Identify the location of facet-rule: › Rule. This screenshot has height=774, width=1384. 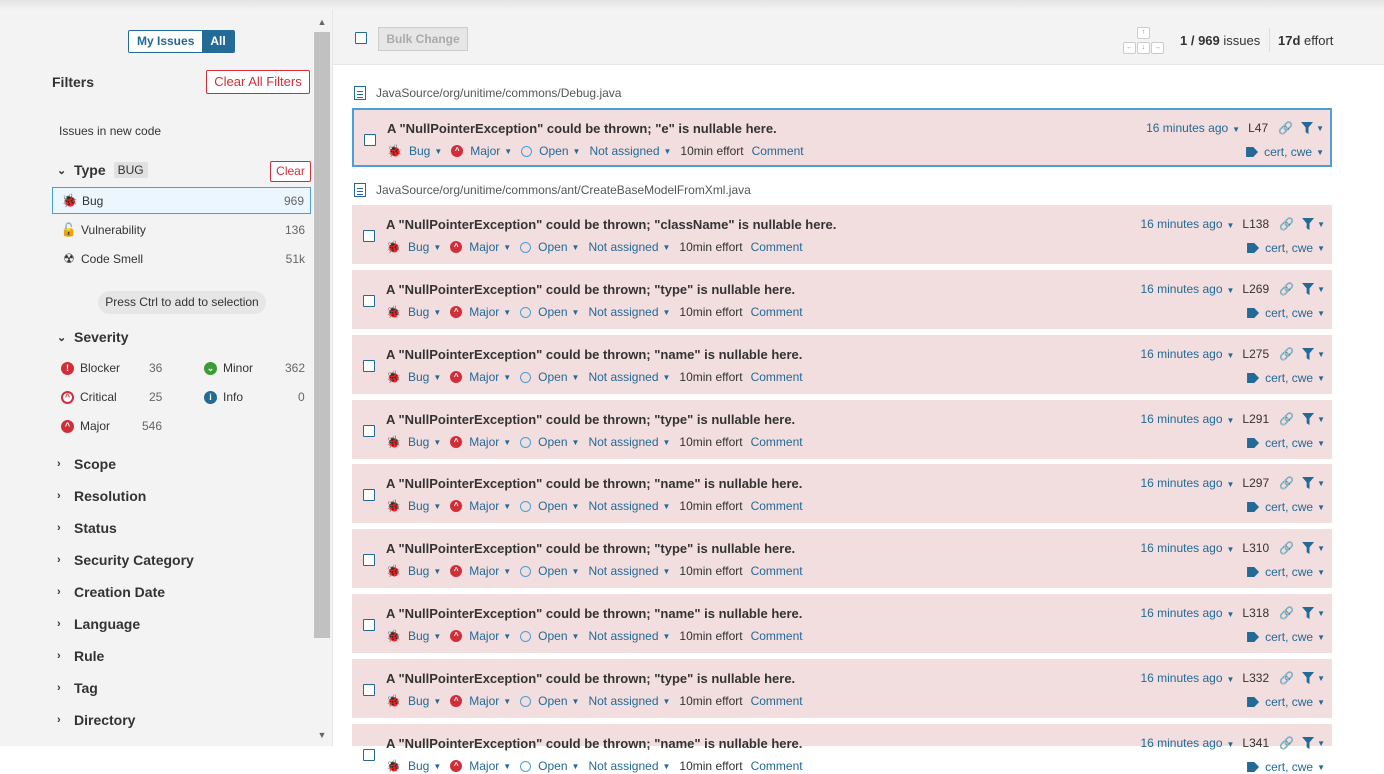
(80, 656).